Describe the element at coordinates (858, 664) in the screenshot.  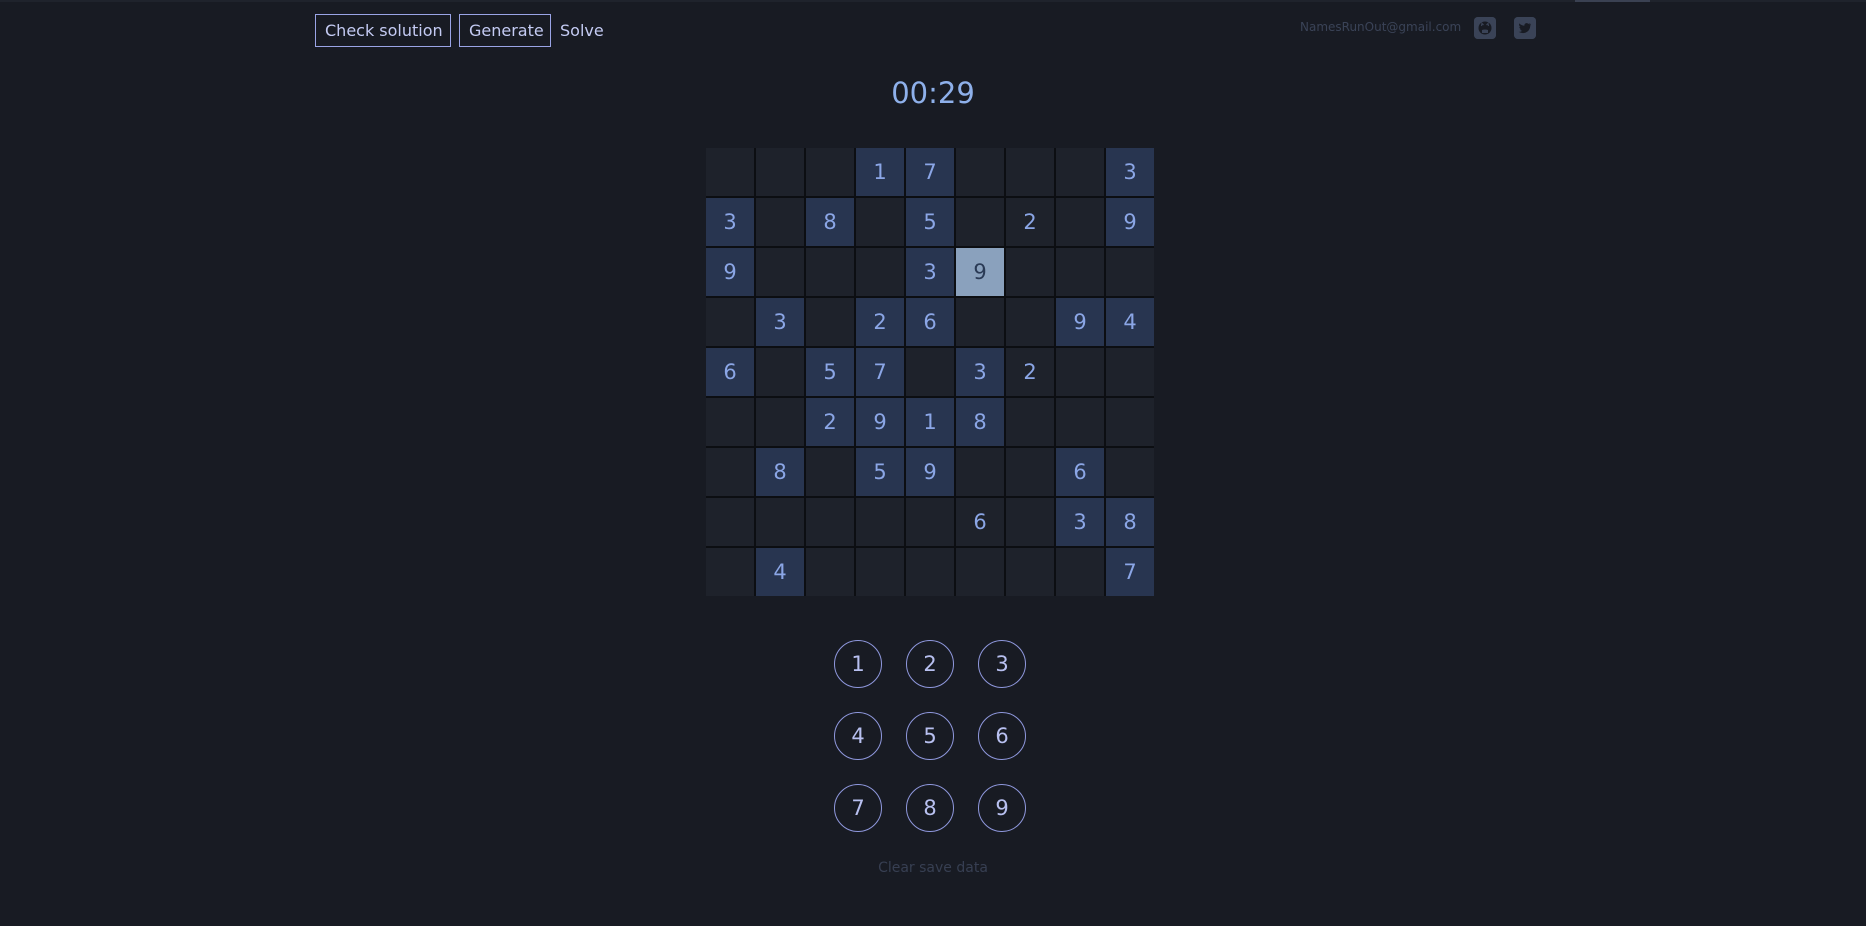
I see `numpad-button-1: 1` at that location.